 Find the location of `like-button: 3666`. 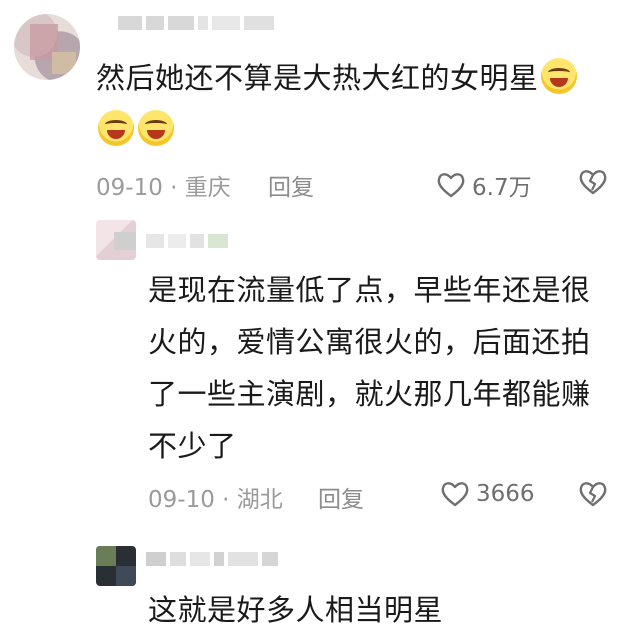

like-button: 3666 is located at coordinates (487, 494).